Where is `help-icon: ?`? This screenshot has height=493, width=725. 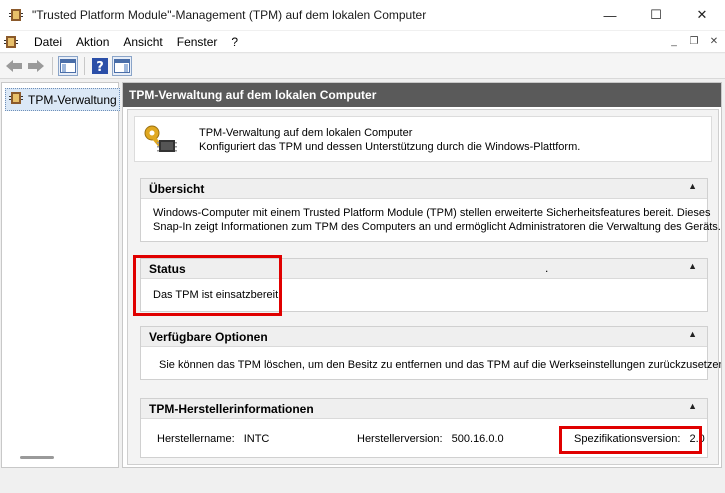 help-icon: ? is located at coordinates (100, 66).